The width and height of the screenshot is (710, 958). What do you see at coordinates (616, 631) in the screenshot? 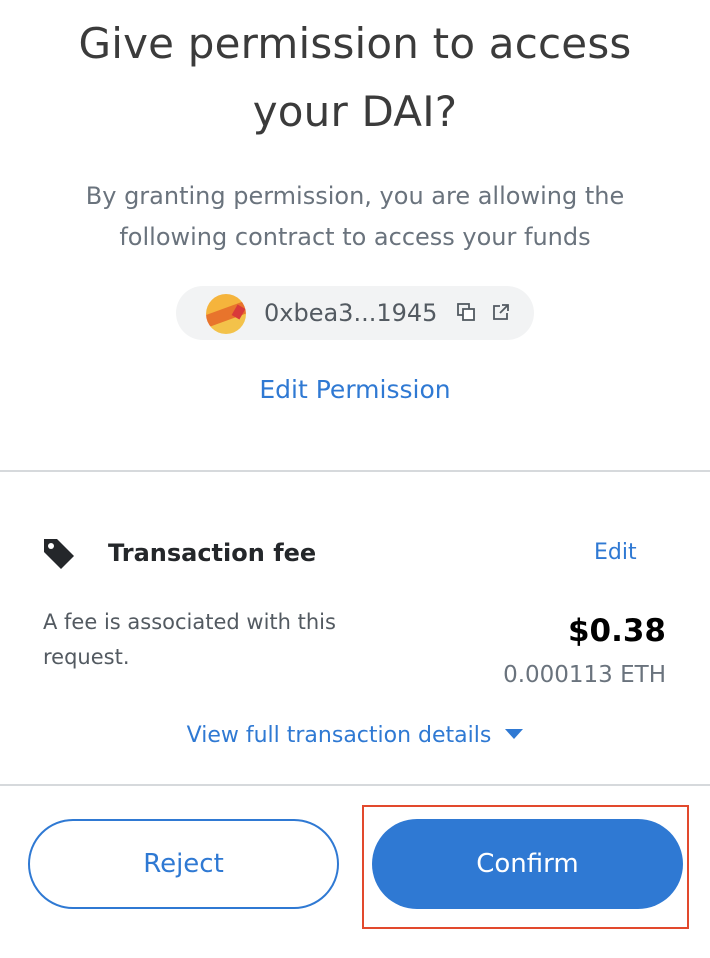
I see `fee-usd-amount: $0.38` at bounding box center [616, 631].